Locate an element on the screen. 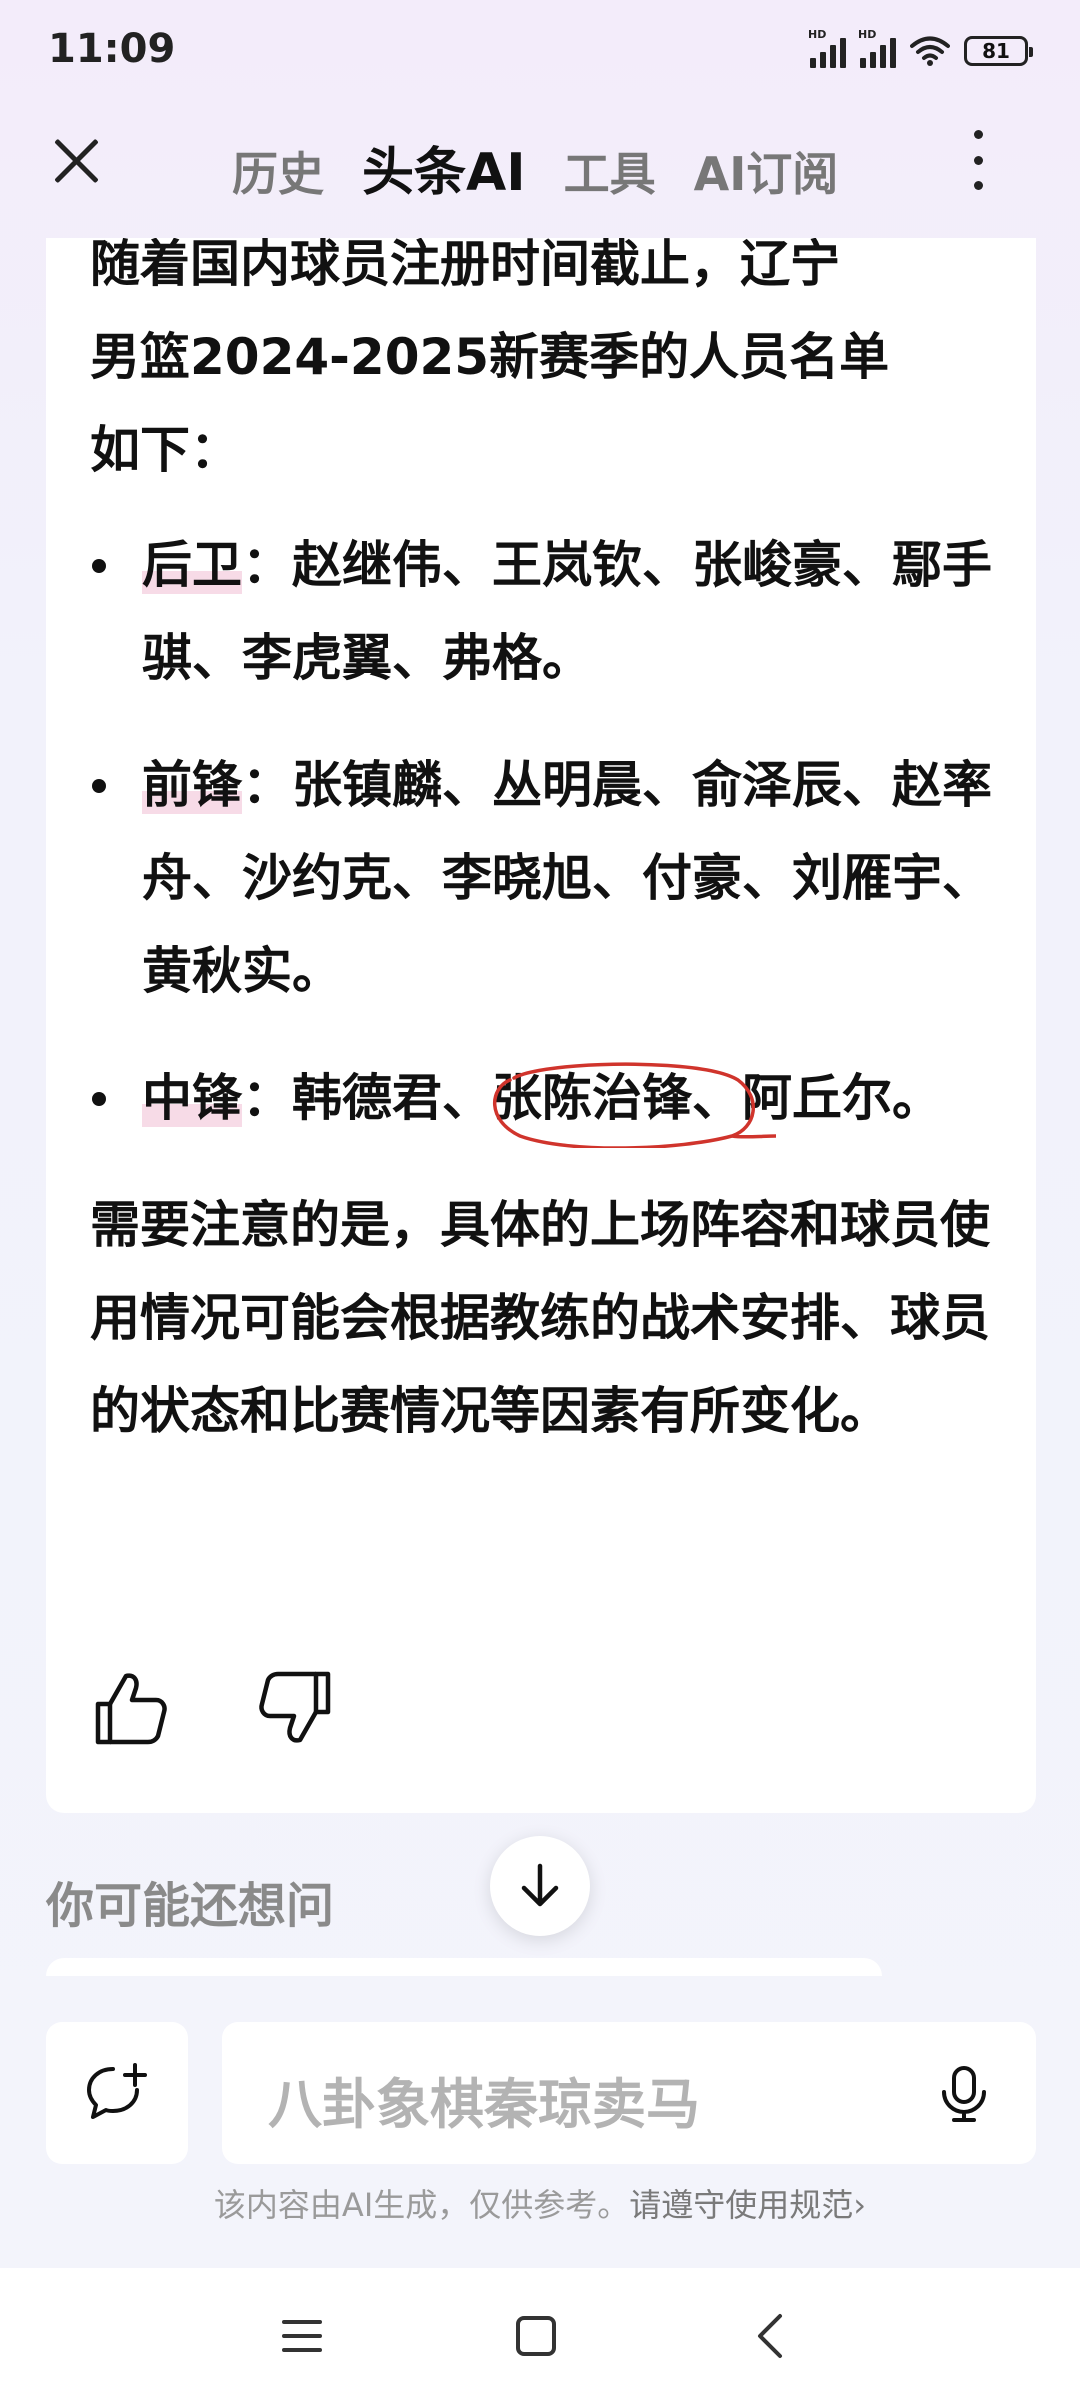  top-nav: 历史 头条AI 工具 AI订阅 is located at coordinates (540, 160).